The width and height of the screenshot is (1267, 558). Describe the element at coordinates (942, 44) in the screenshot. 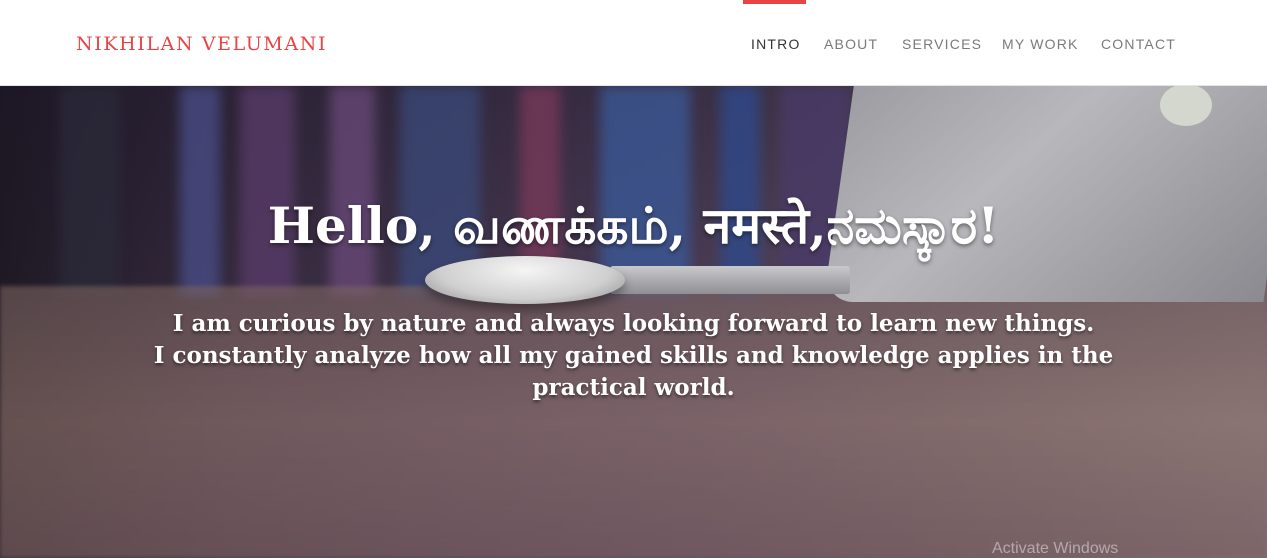

I see `nav-item-services: SERVICES` at that location.